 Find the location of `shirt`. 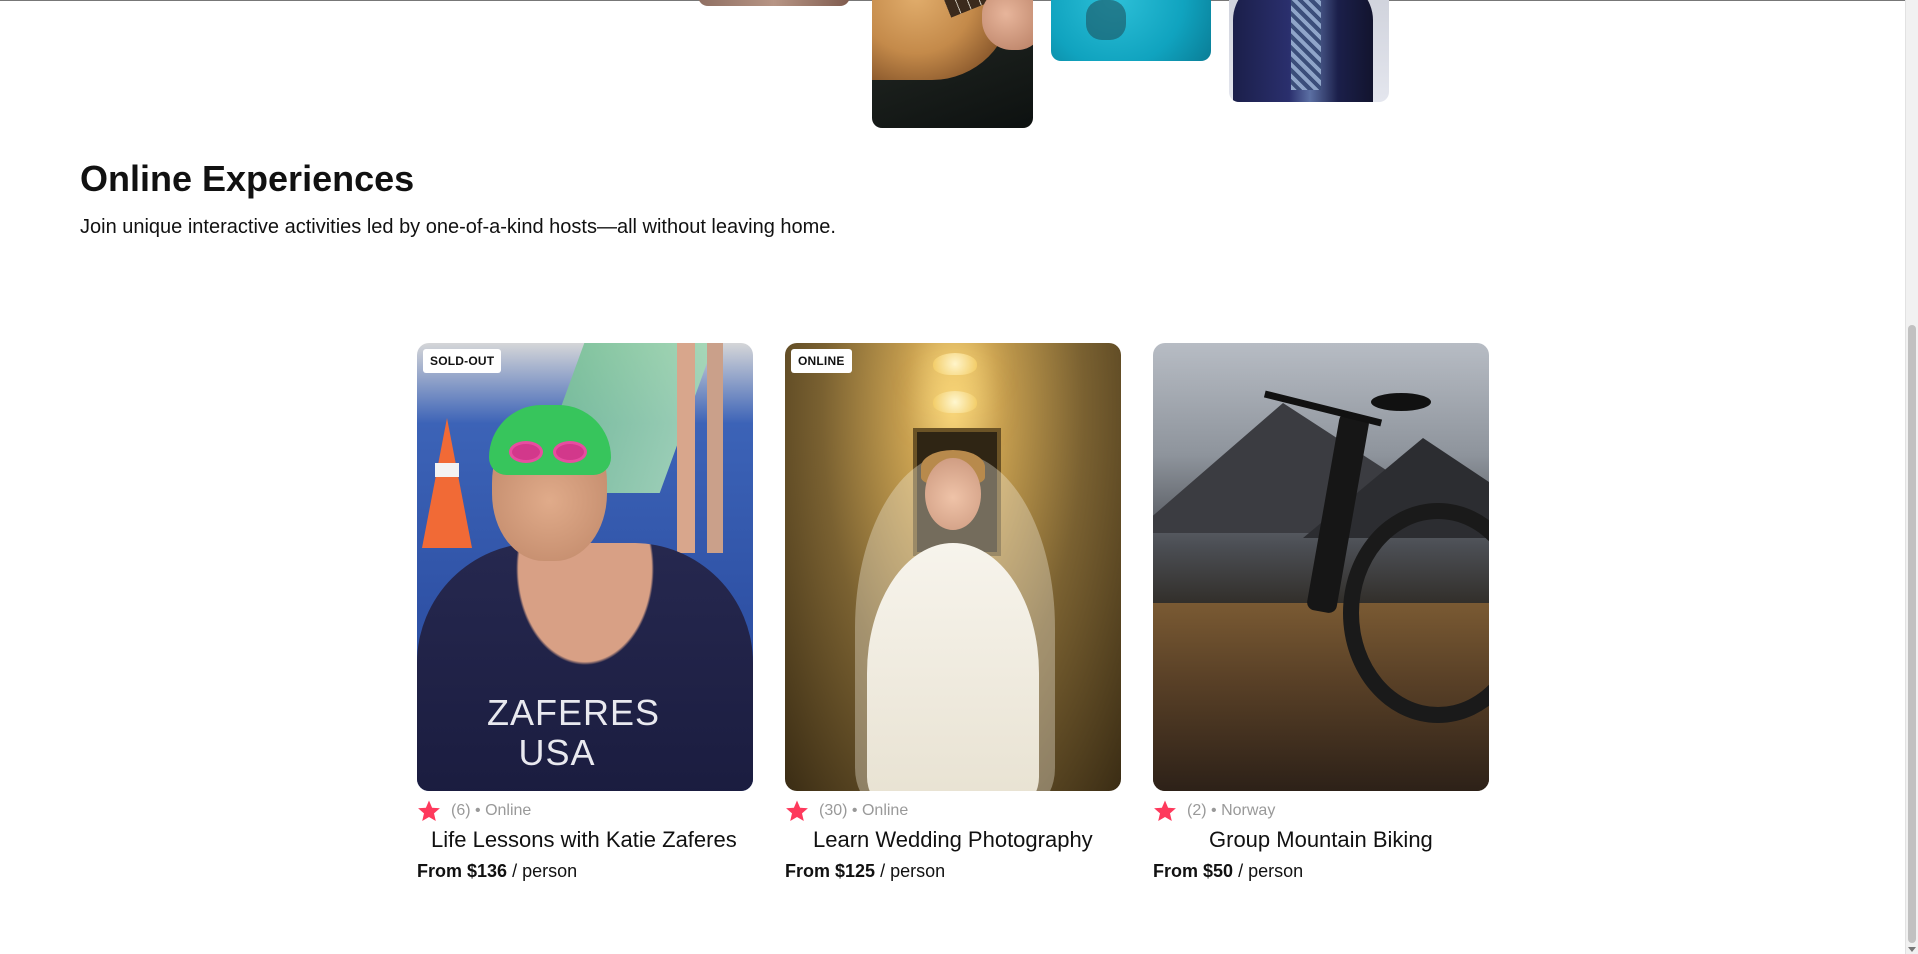

shirt is located at coordinates (1306, 45).